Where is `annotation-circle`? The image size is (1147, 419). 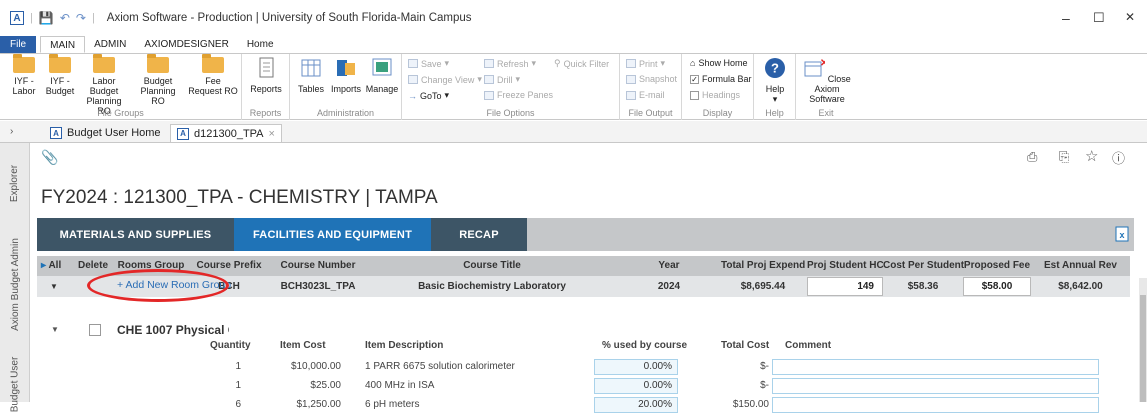 annotation-circle is located at coordinates (158, 285).